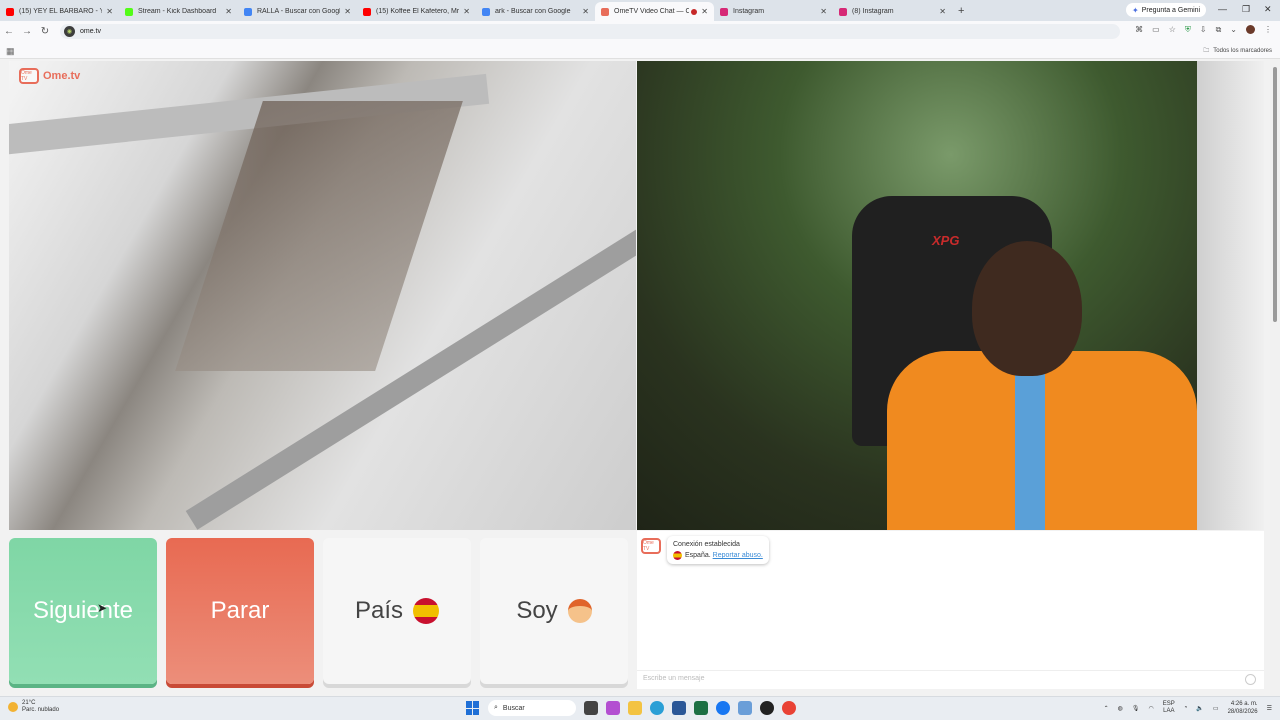  What do you see at coordinates (657, 708) in the screenshot?
I see `edge-icon` at bounding box center [657, 708].